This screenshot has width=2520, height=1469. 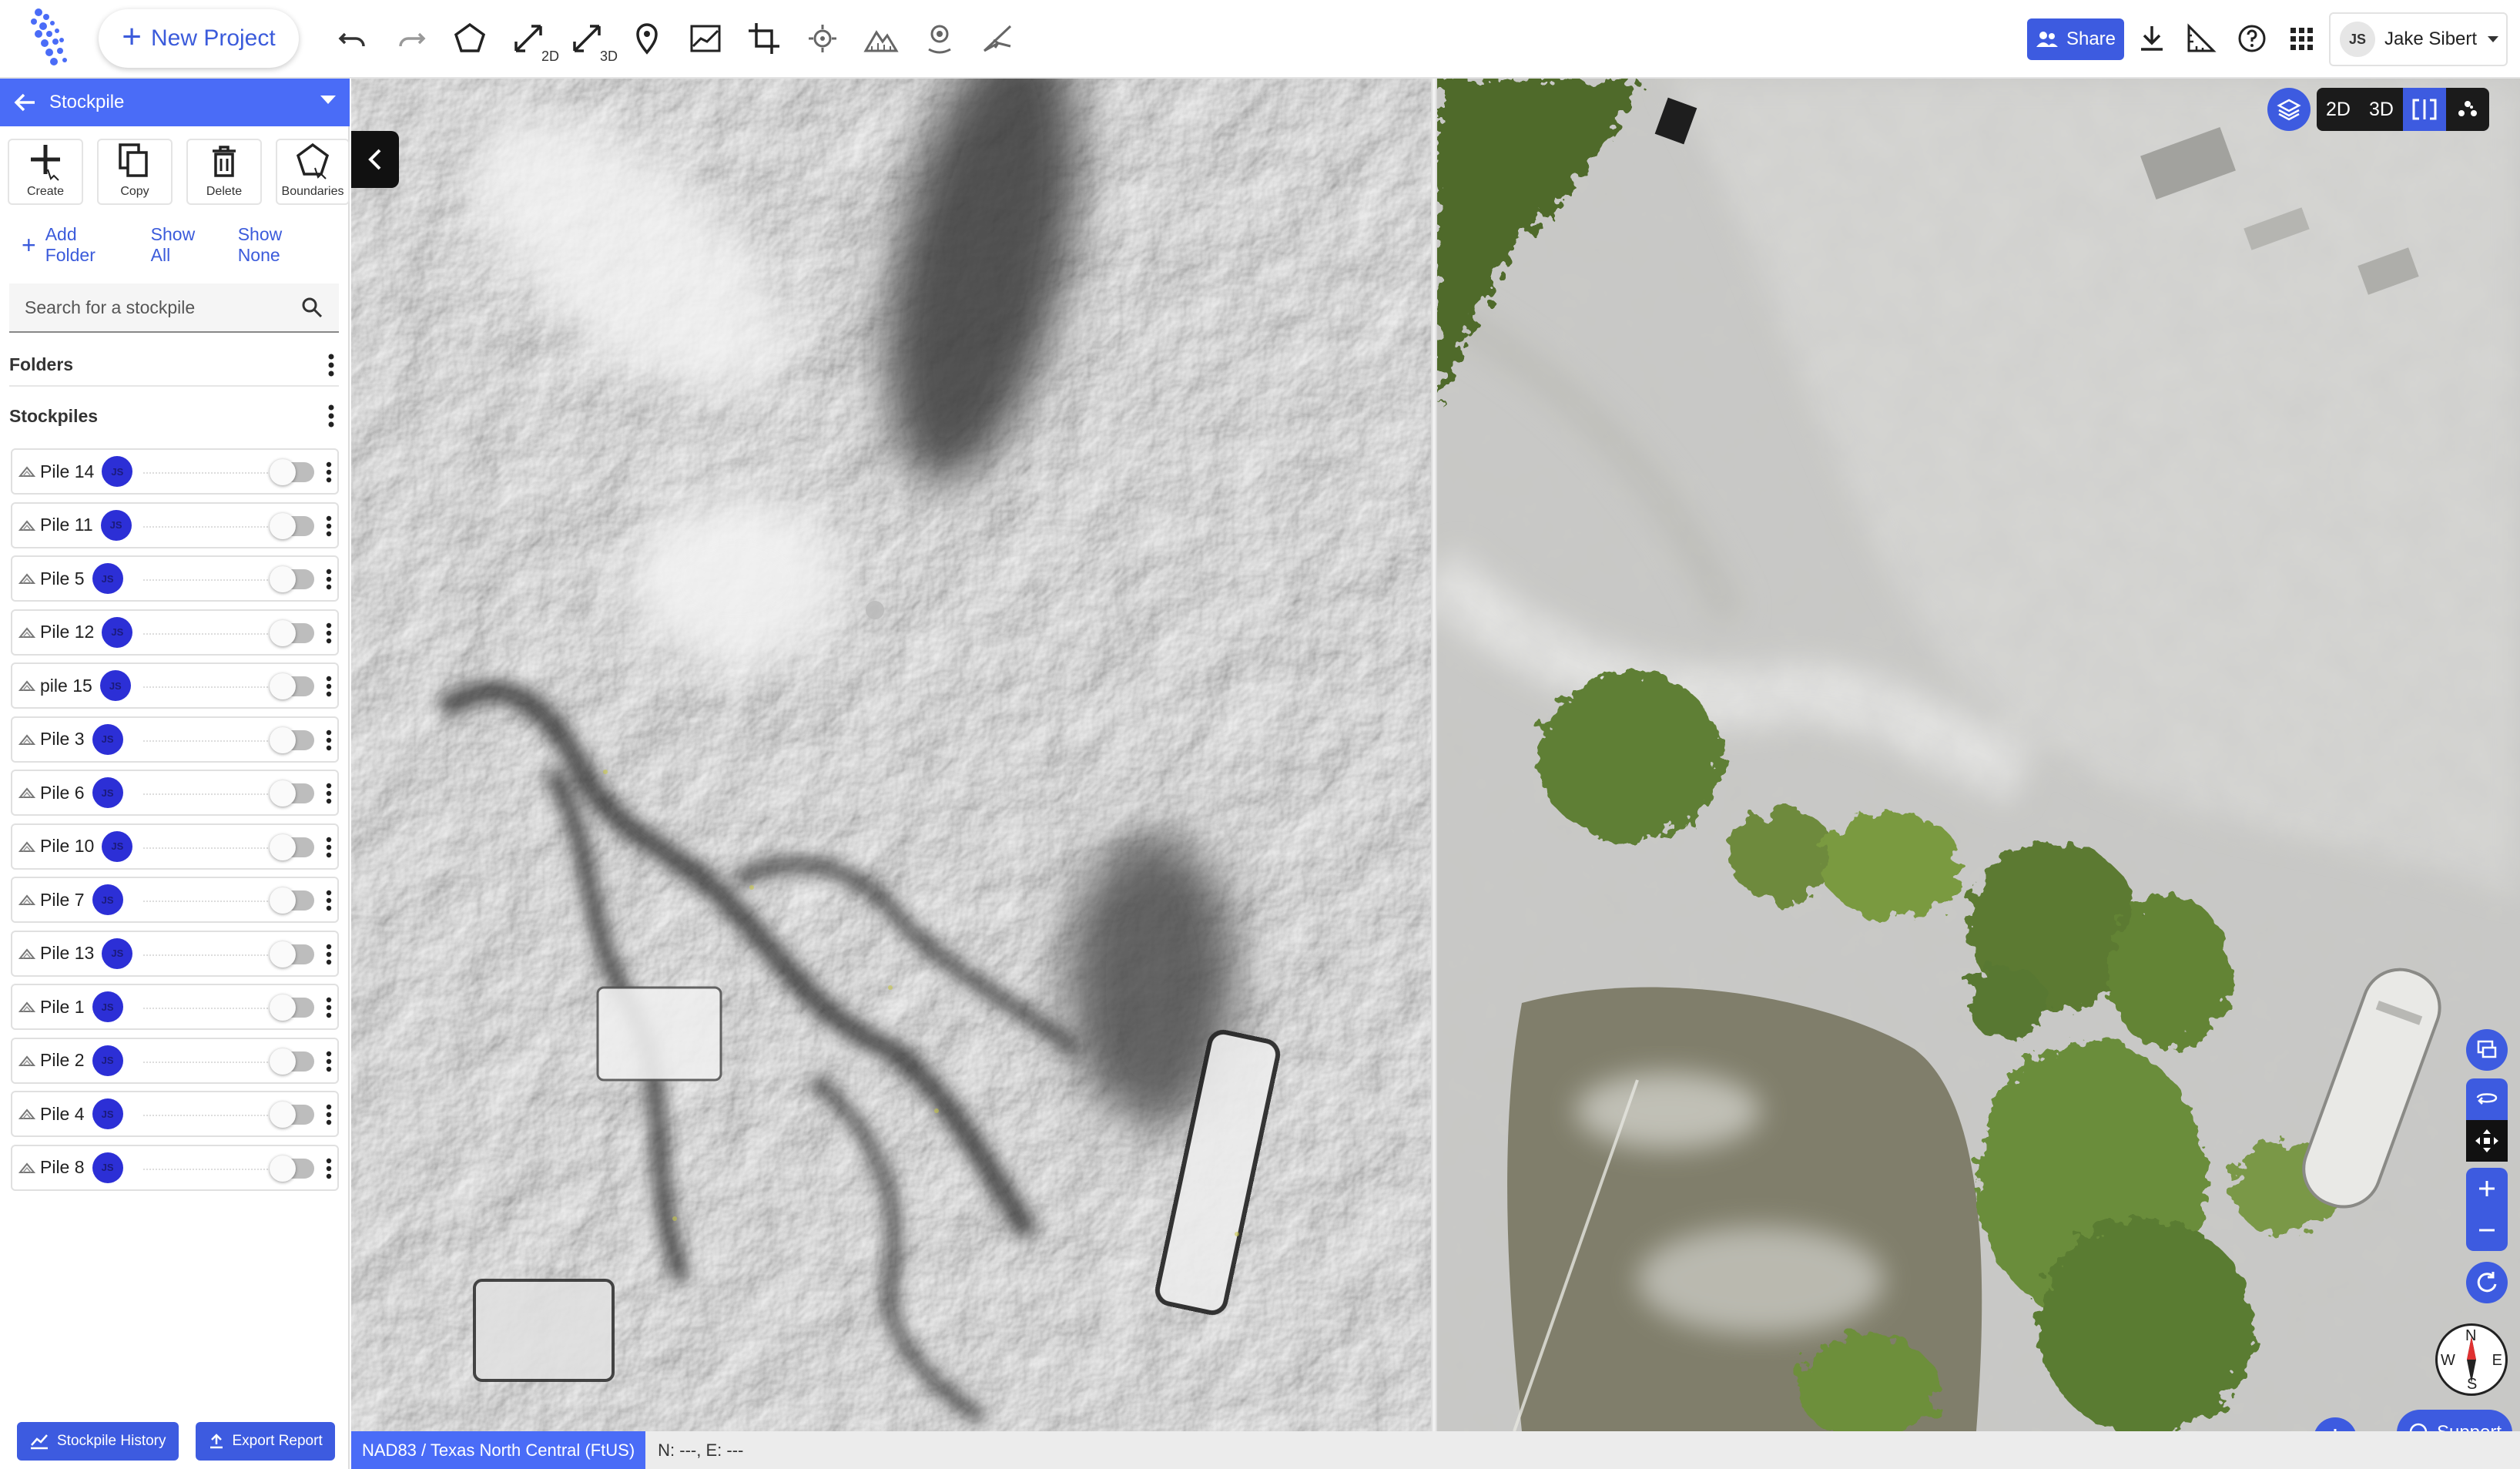 I want to click on view-2d-button: 2D, so click(x=2338, y=110).